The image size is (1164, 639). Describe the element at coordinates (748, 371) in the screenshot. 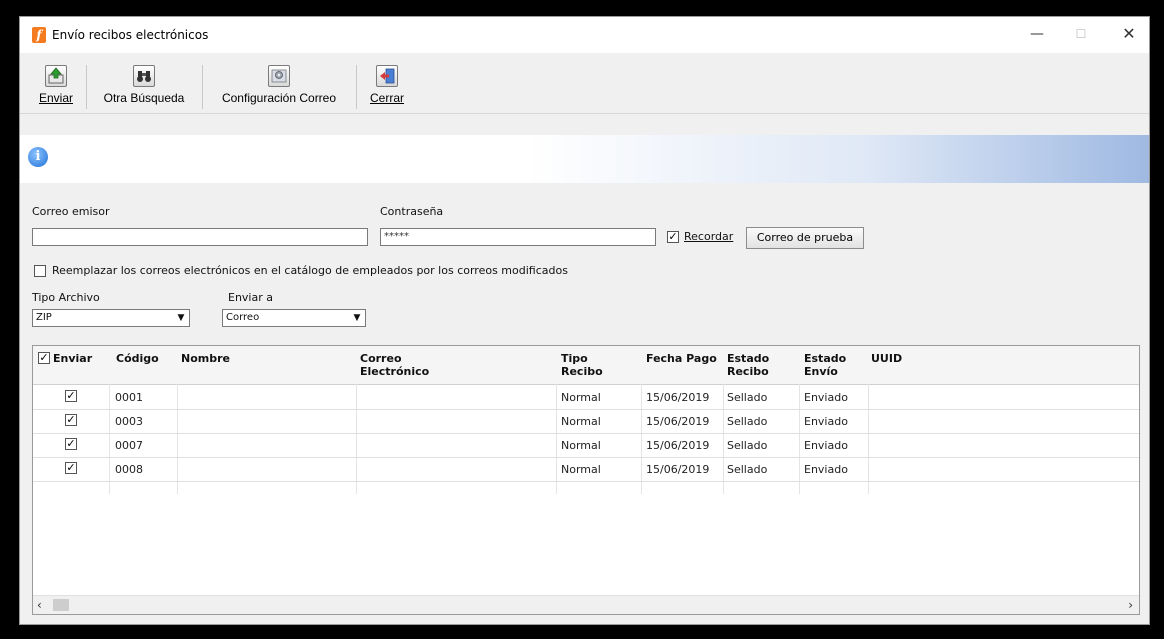

I see `col-estado-recibo-line2: Recibo` at that location.